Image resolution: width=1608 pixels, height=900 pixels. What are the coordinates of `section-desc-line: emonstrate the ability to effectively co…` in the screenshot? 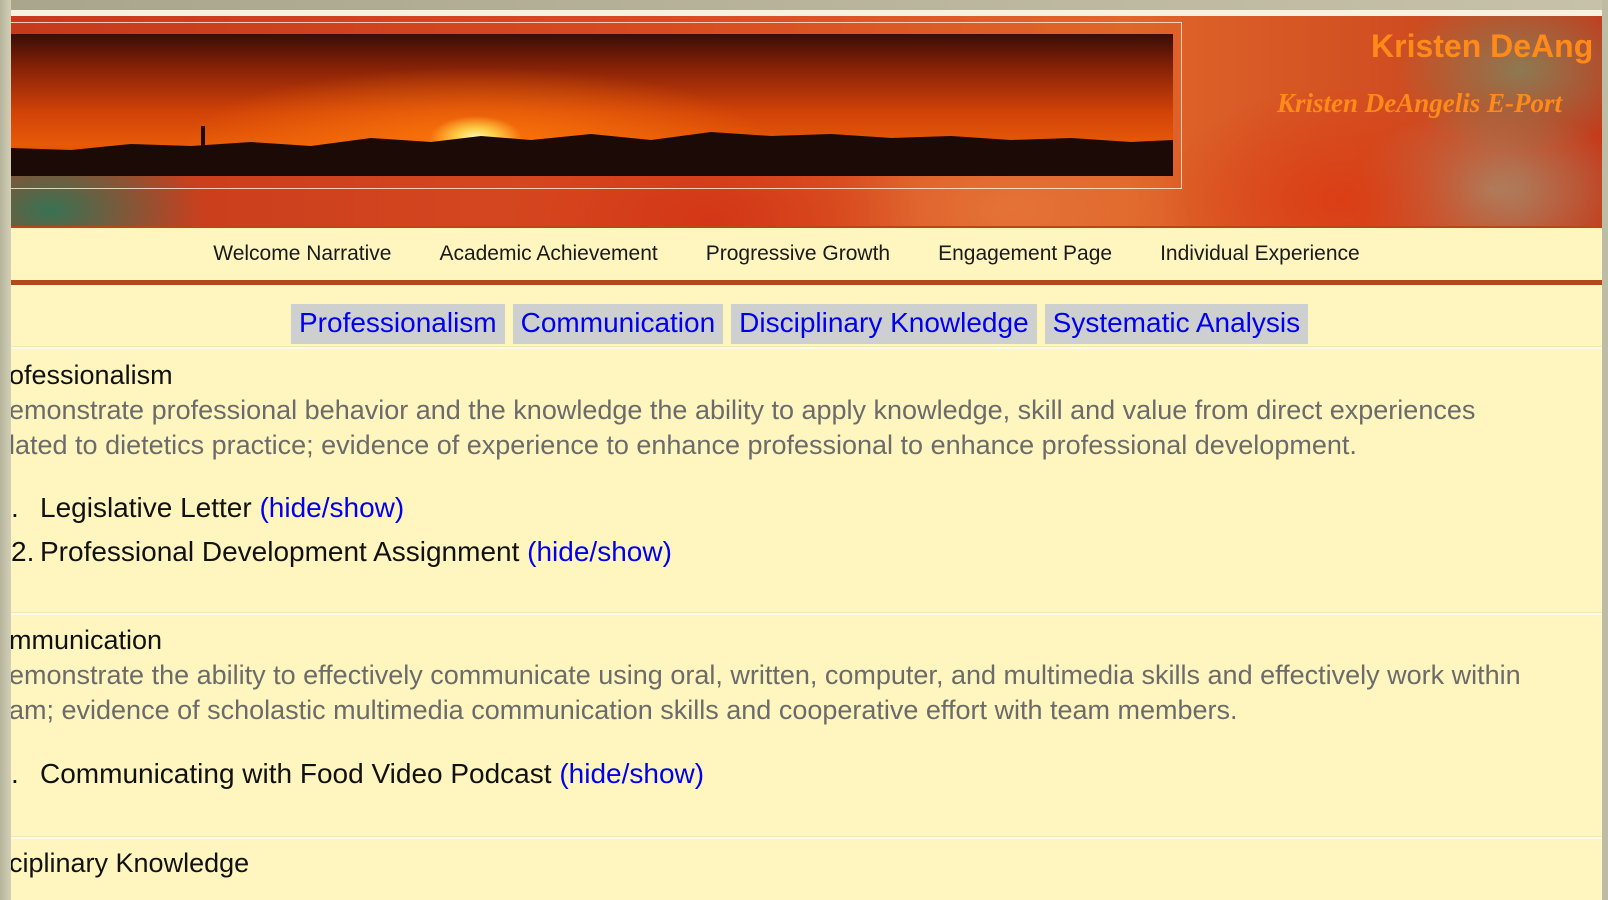 It's located at (766, 675).